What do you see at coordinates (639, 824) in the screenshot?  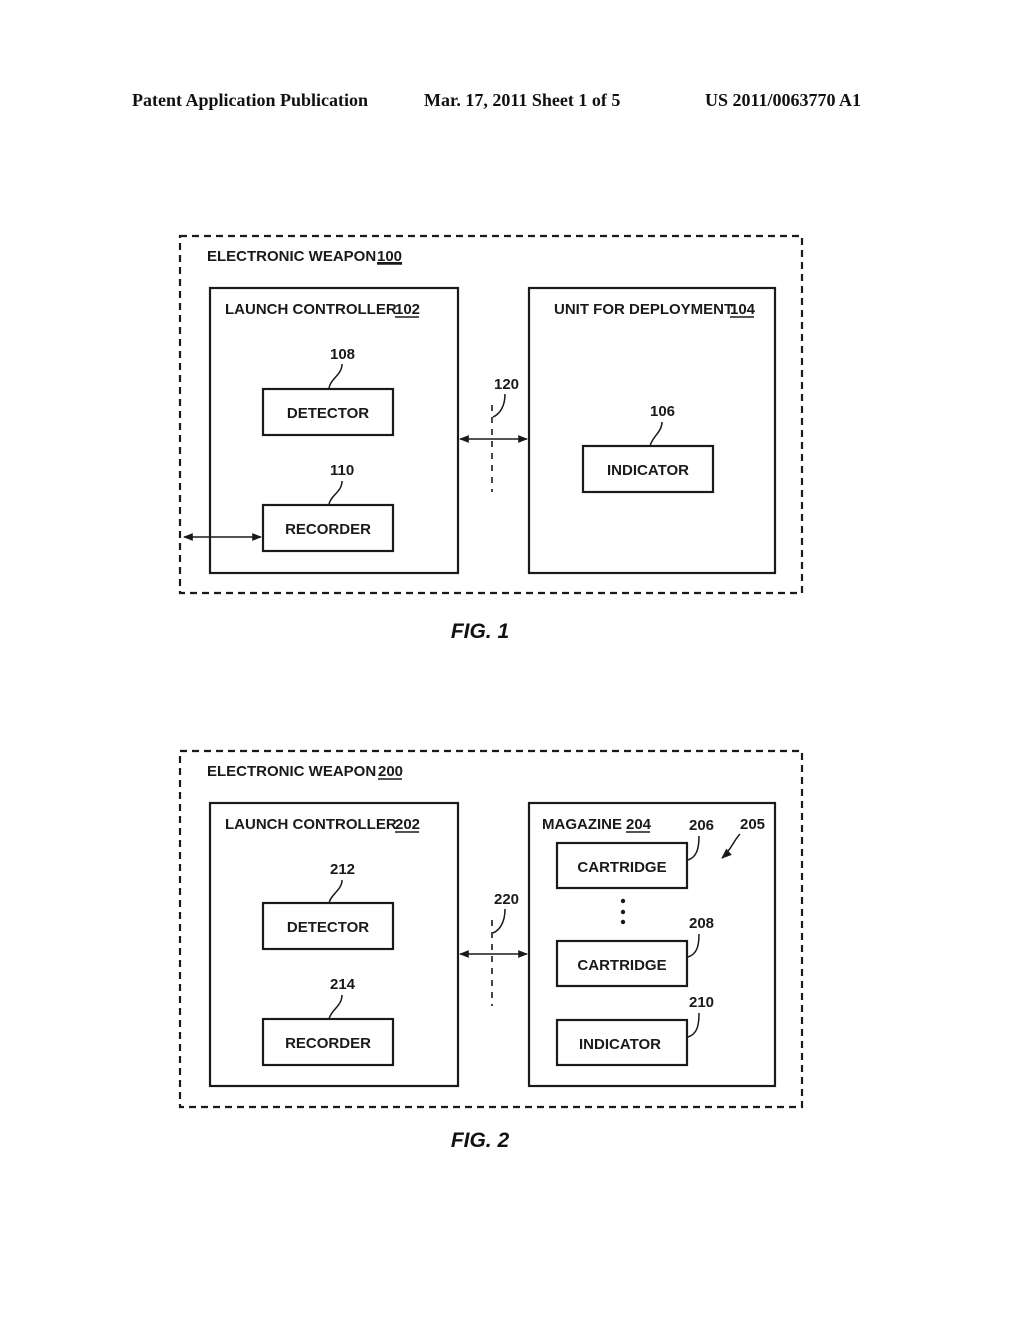 I see `magazine-ref: 204` at bounding box center [639, 824].